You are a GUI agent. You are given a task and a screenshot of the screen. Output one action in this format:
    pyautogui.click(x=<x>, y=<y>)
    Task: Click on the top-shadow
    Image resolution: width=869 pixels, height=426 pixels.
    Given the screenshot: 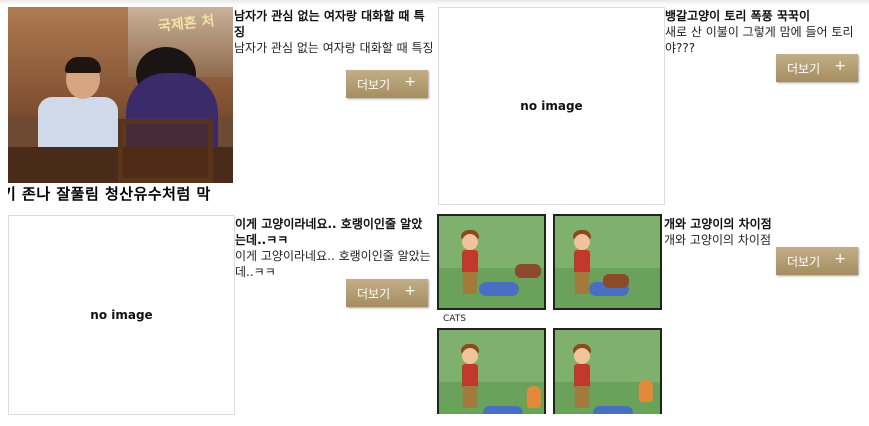 What is the action you would take?
    pyautogui.click(x=434, y=2)
    